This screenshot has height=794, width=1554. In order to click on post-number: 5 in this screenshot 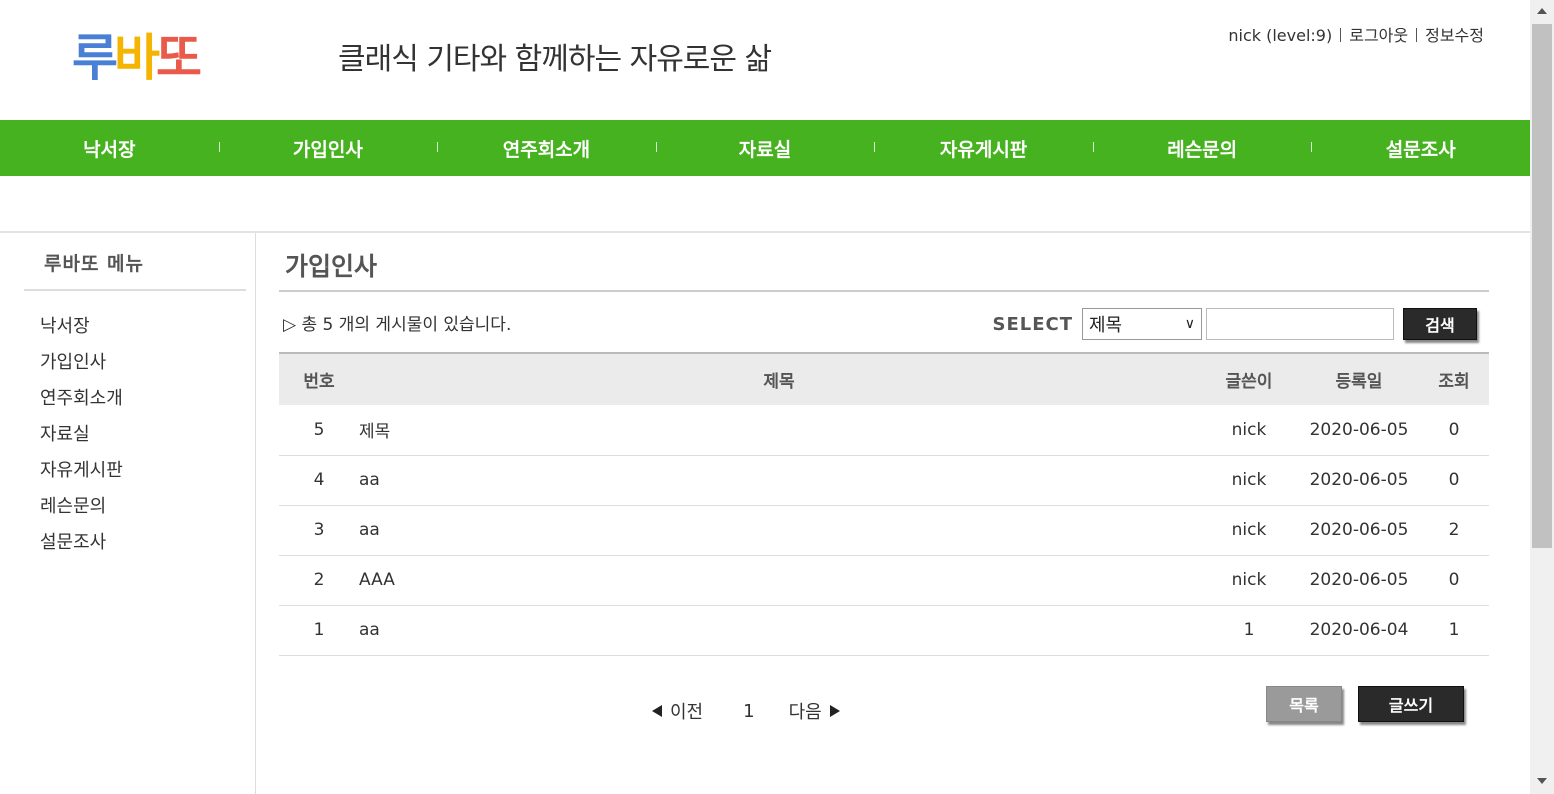, I will do `click(319, 429)`.